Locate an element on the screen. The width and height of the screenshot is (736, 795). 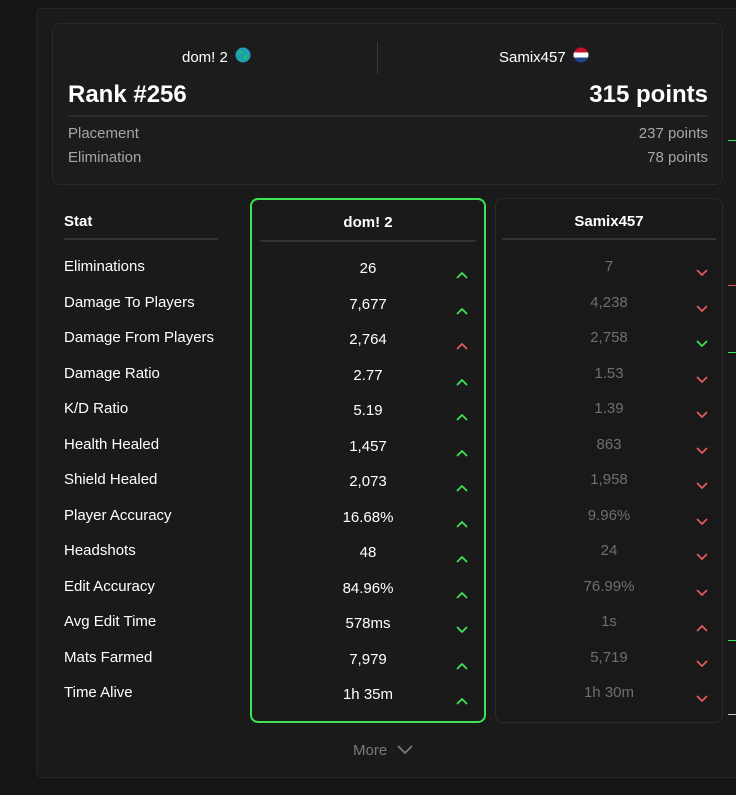
stat-label: Edit Accuracy is located at coordinates (109, 586).